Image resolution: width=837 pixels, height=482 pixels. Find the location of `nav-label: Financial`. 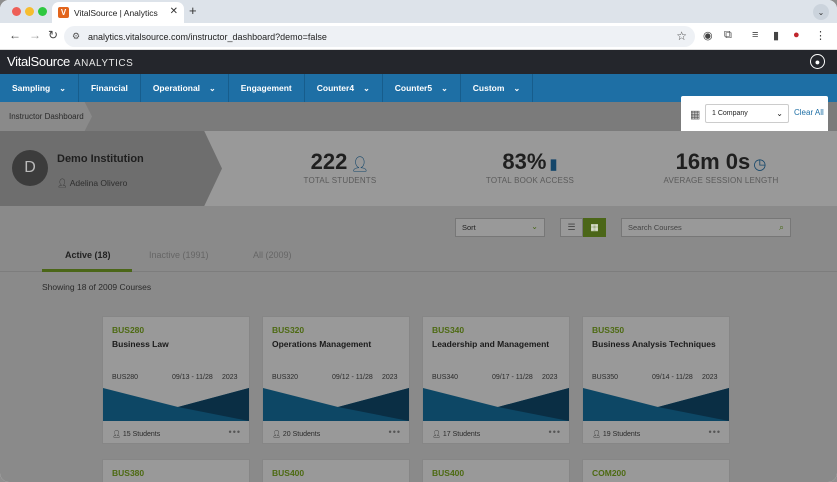

nav-label: Financial is located at coordinates (109, 88).